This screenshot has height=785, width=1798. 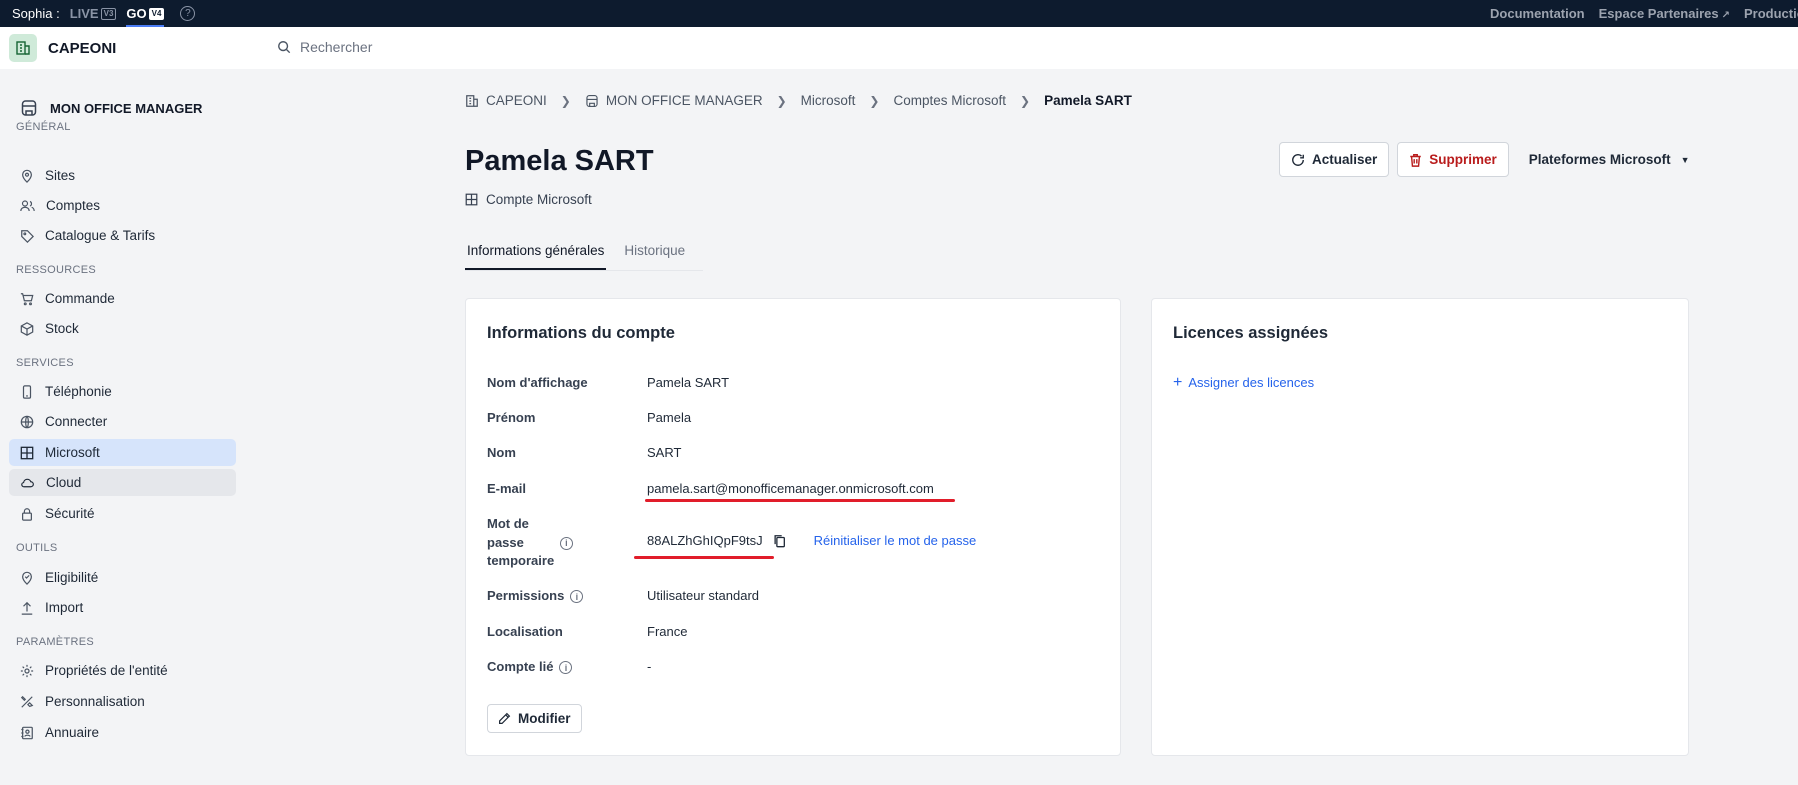 I want to click on field-value: 88ALZhGhIQpF9tsJ, so click(x=705, y=540).